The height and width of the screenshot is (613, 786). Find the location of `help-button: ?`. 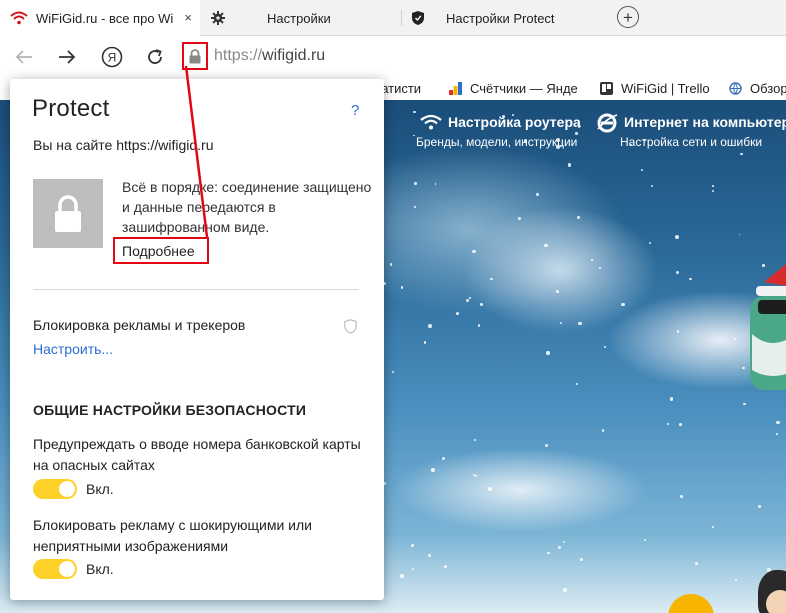

help-button: ? is located at coordinates (355, 110).